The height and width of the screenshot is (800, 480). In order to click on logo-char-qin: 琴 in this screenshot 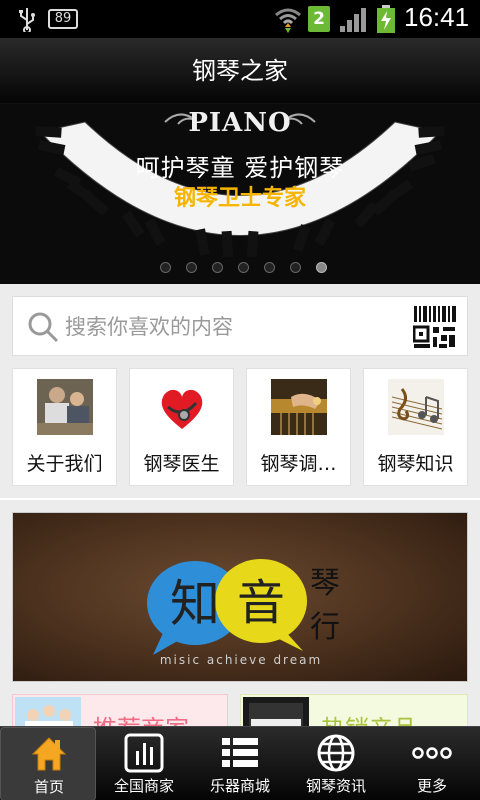, I will do `click(325, 583)`.